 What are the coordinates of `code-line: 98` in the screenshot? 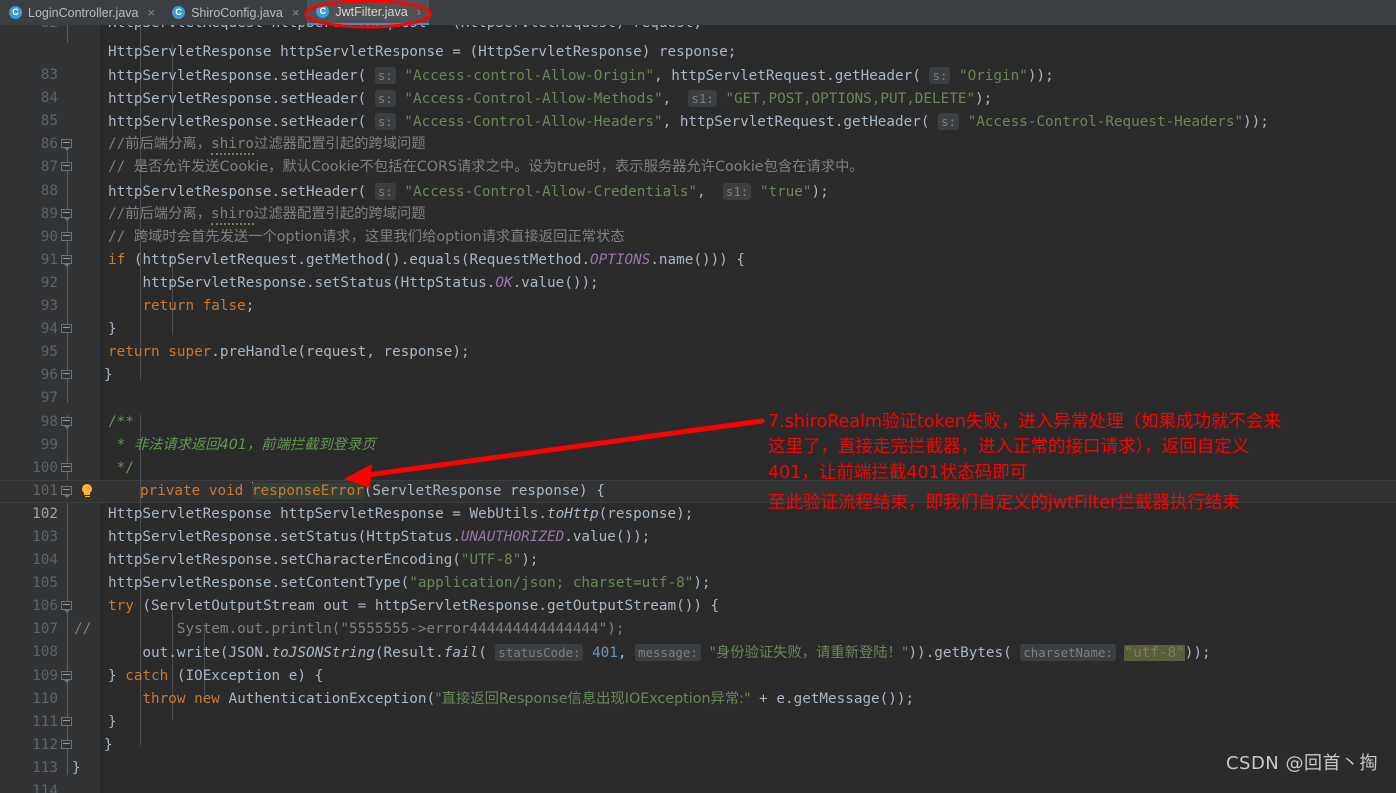 It's located at (698, 408).